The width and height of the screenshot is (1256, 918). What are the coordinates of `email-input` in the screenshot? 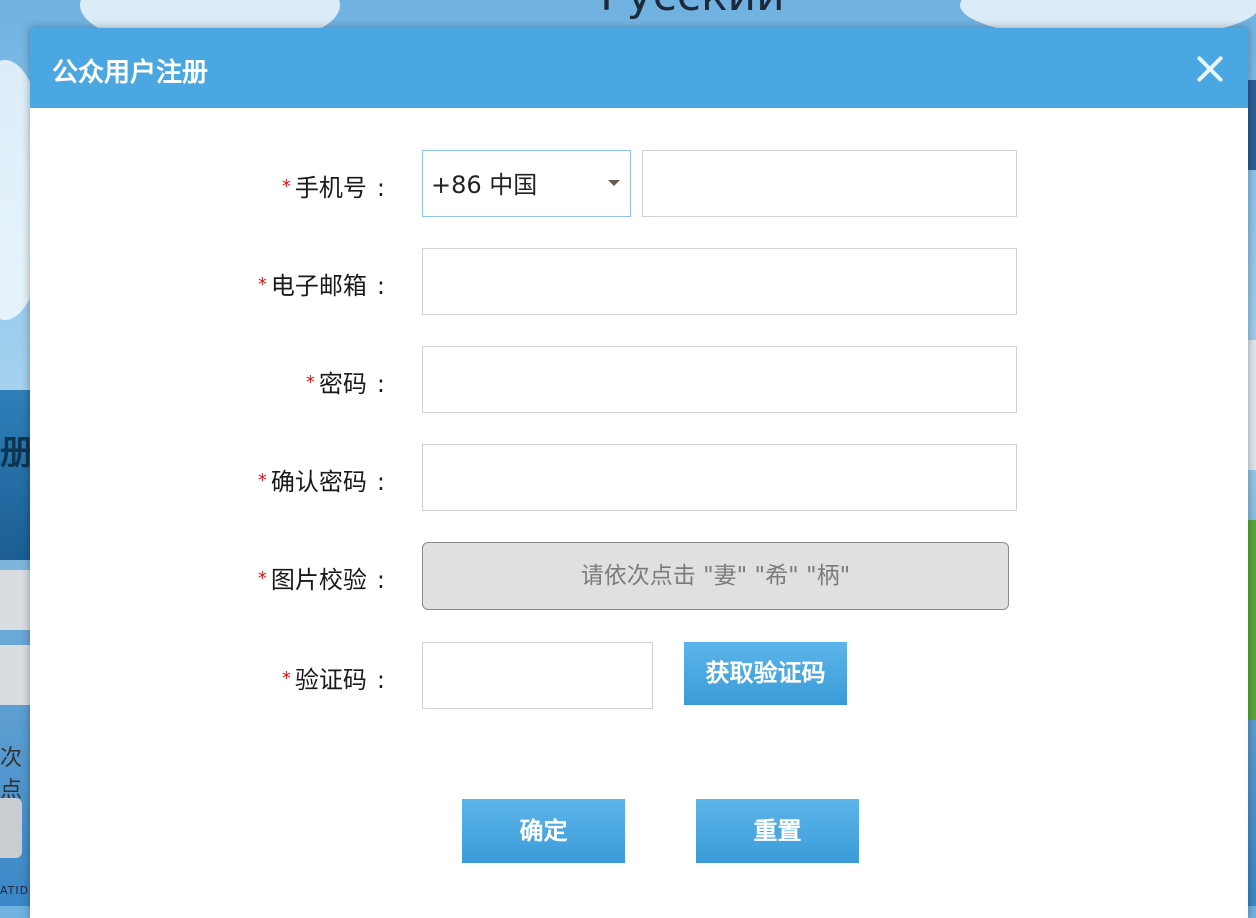 It's located at (719, 281).